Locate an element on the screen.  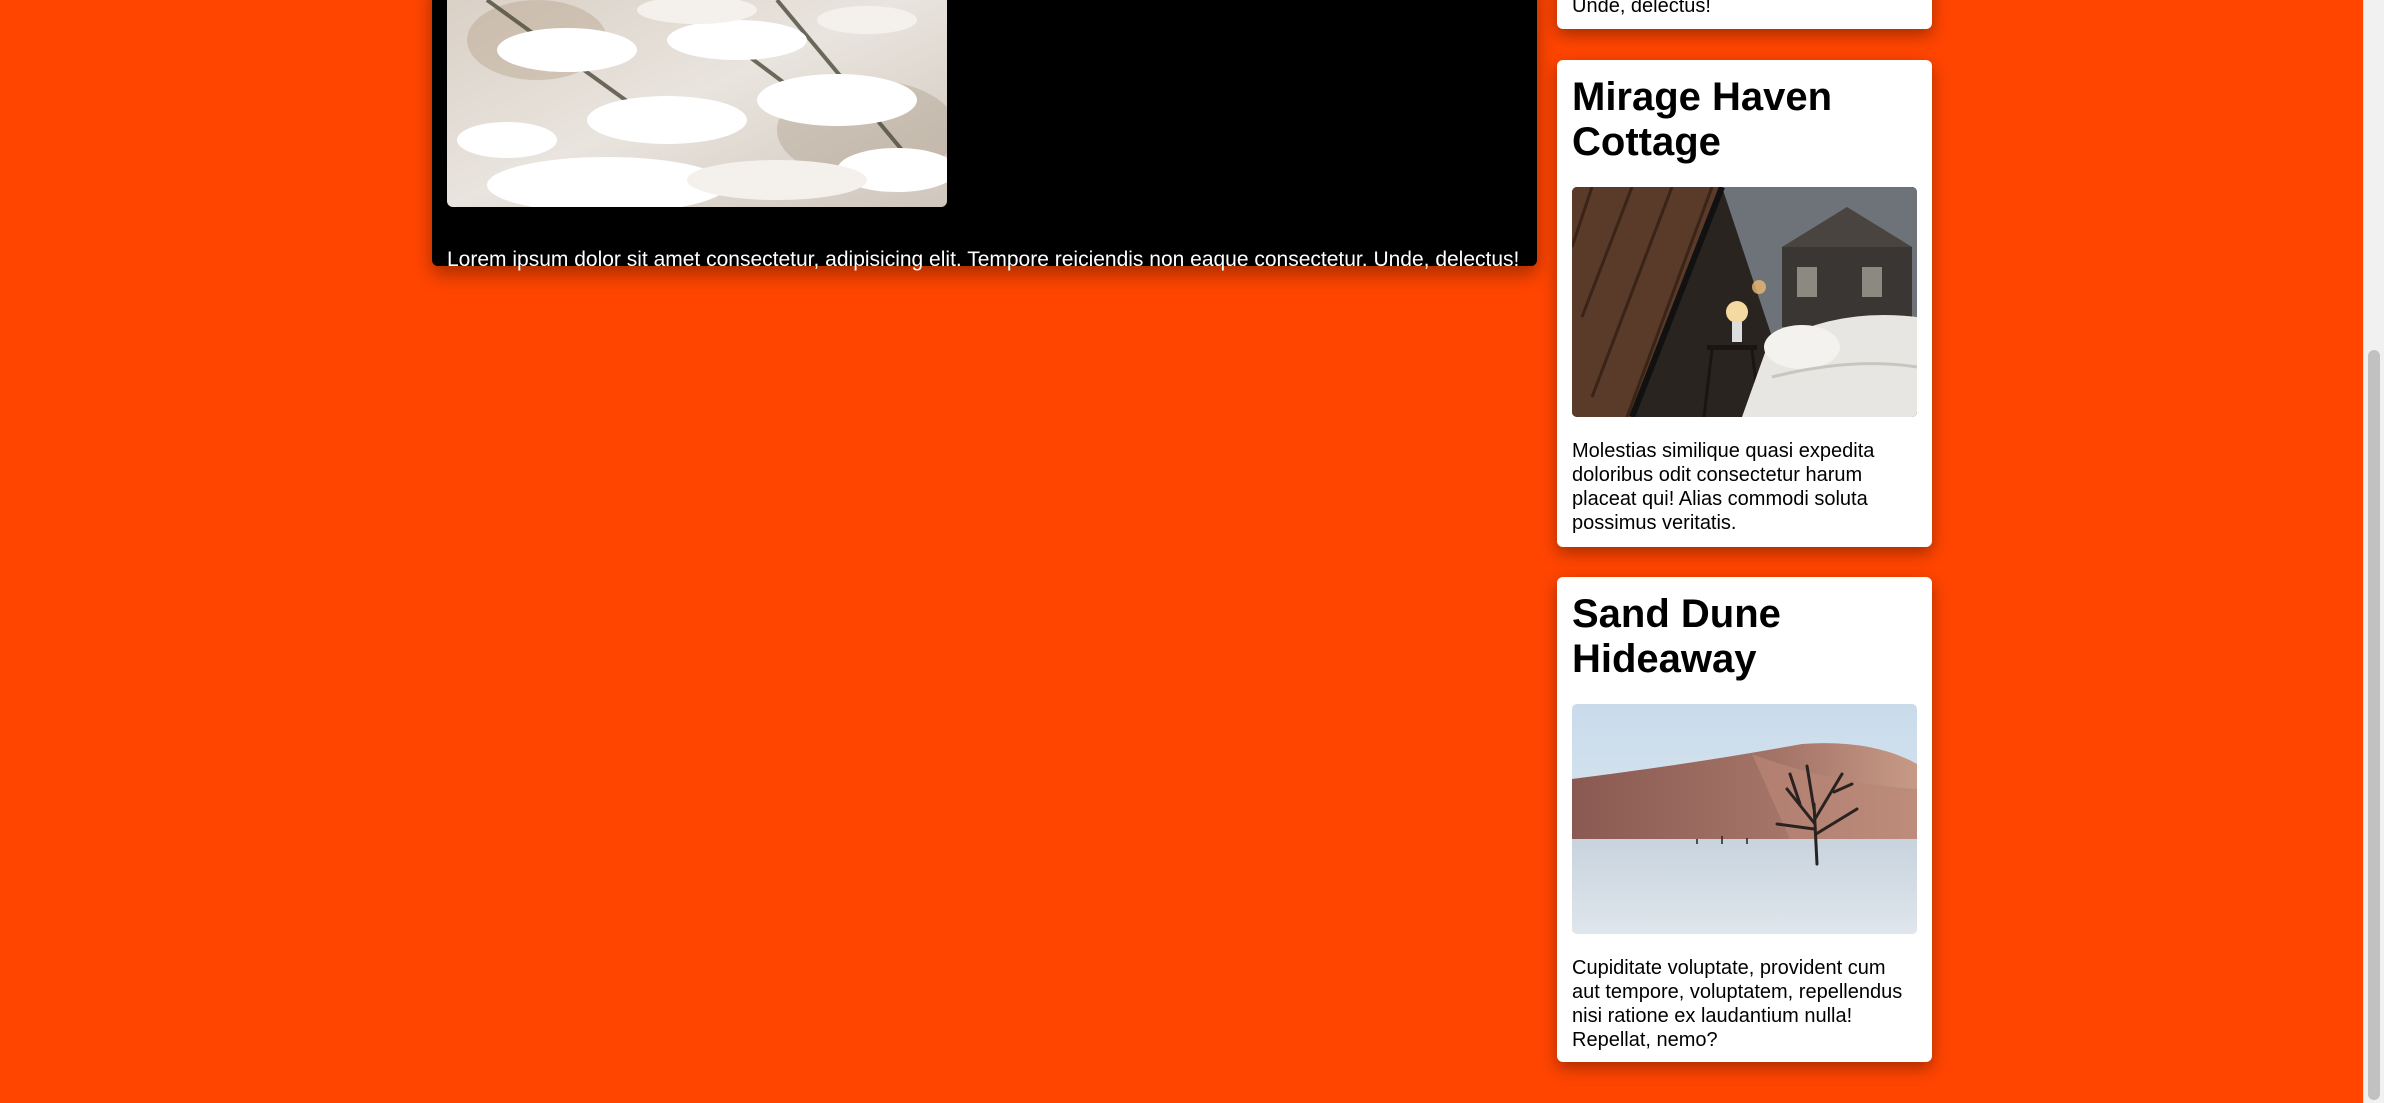
cottage-card-title: Mirage Haven Cottage is located at coordinates (1702, 119).